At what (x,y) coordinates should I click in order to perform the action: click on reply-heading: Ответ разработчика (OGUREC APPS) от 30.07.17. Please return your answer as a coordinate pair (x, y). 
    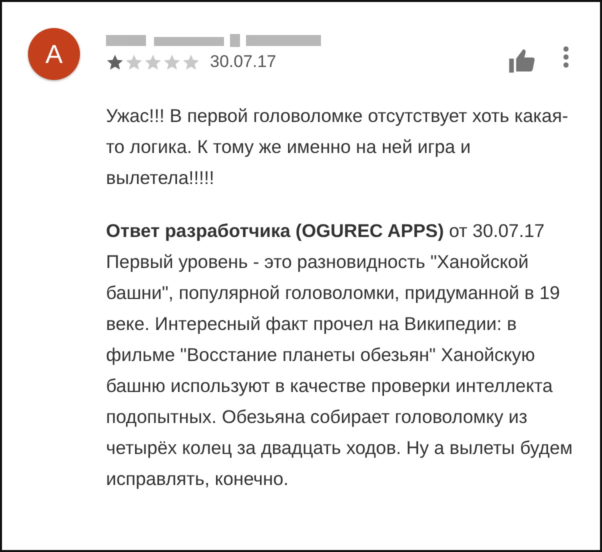
    Looking at the image, I should click on (326, 231).